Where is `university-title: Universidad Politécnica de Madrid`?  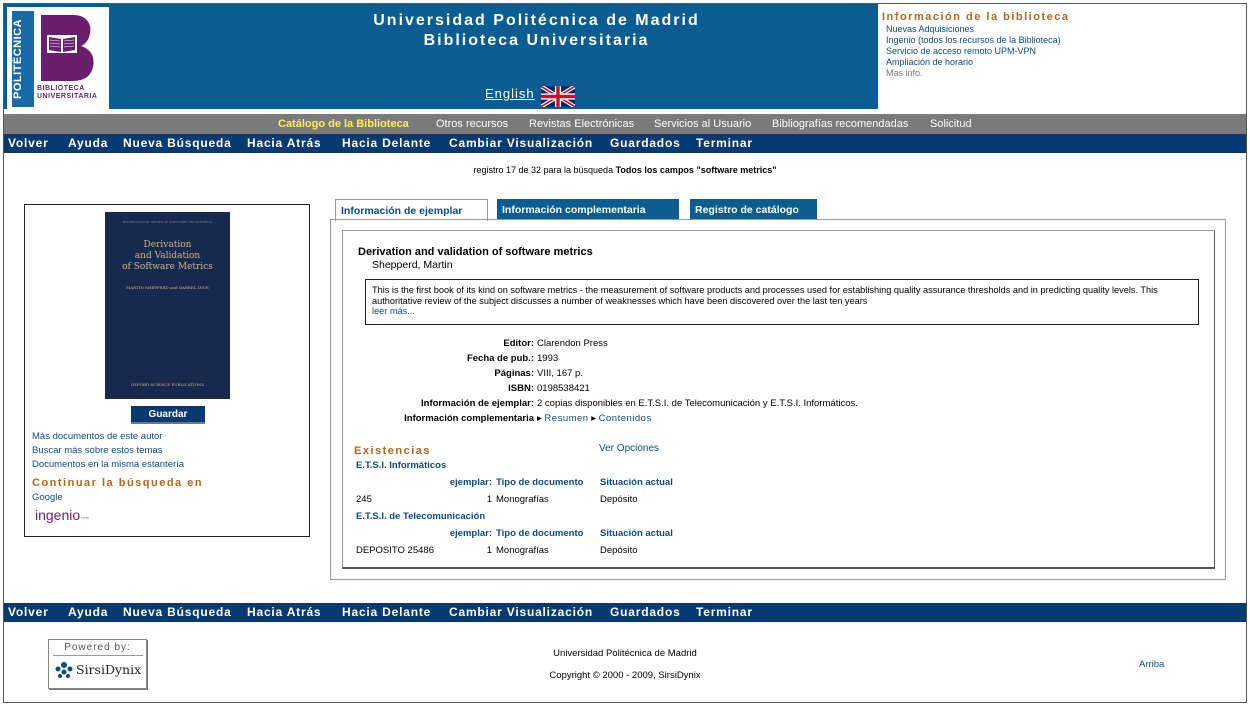
university-title: Universidad Politécnica de Madrid is located at coordinates (536, 20).